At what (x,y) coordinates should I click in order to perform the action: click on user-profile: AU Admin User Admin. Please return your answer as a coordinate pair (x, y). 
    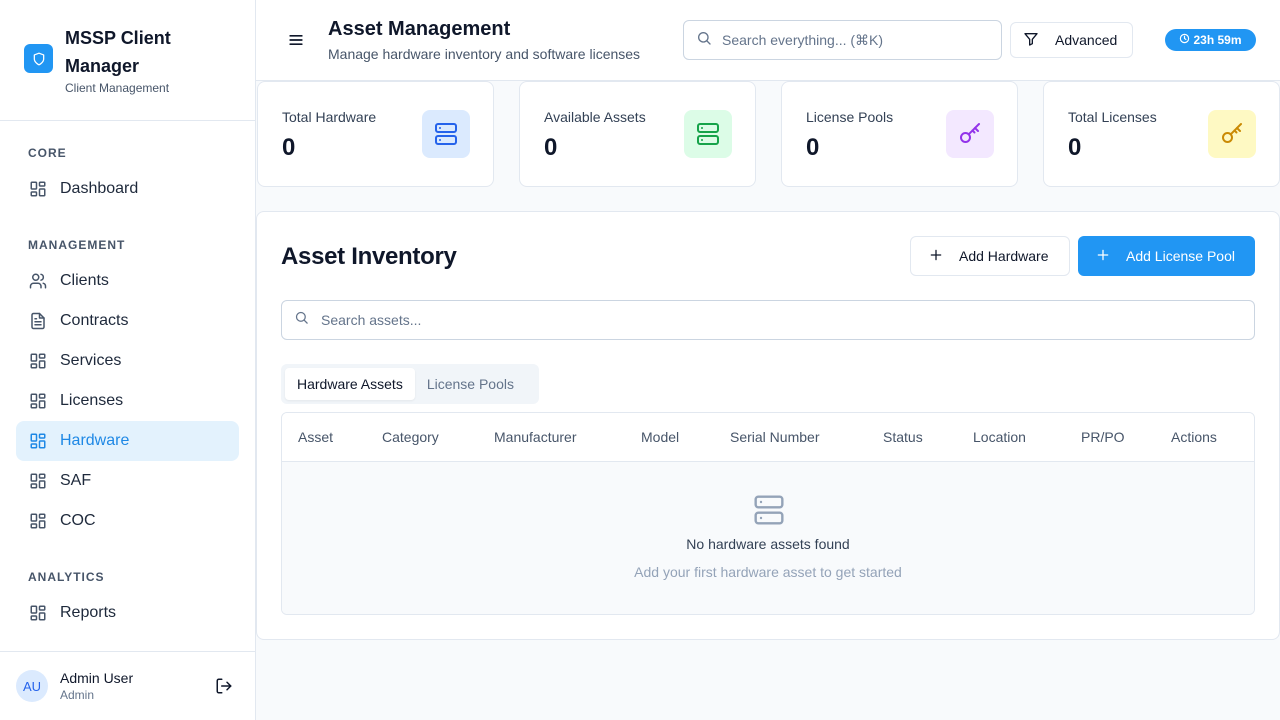
    Looking at the image, I should click on (127, 685).